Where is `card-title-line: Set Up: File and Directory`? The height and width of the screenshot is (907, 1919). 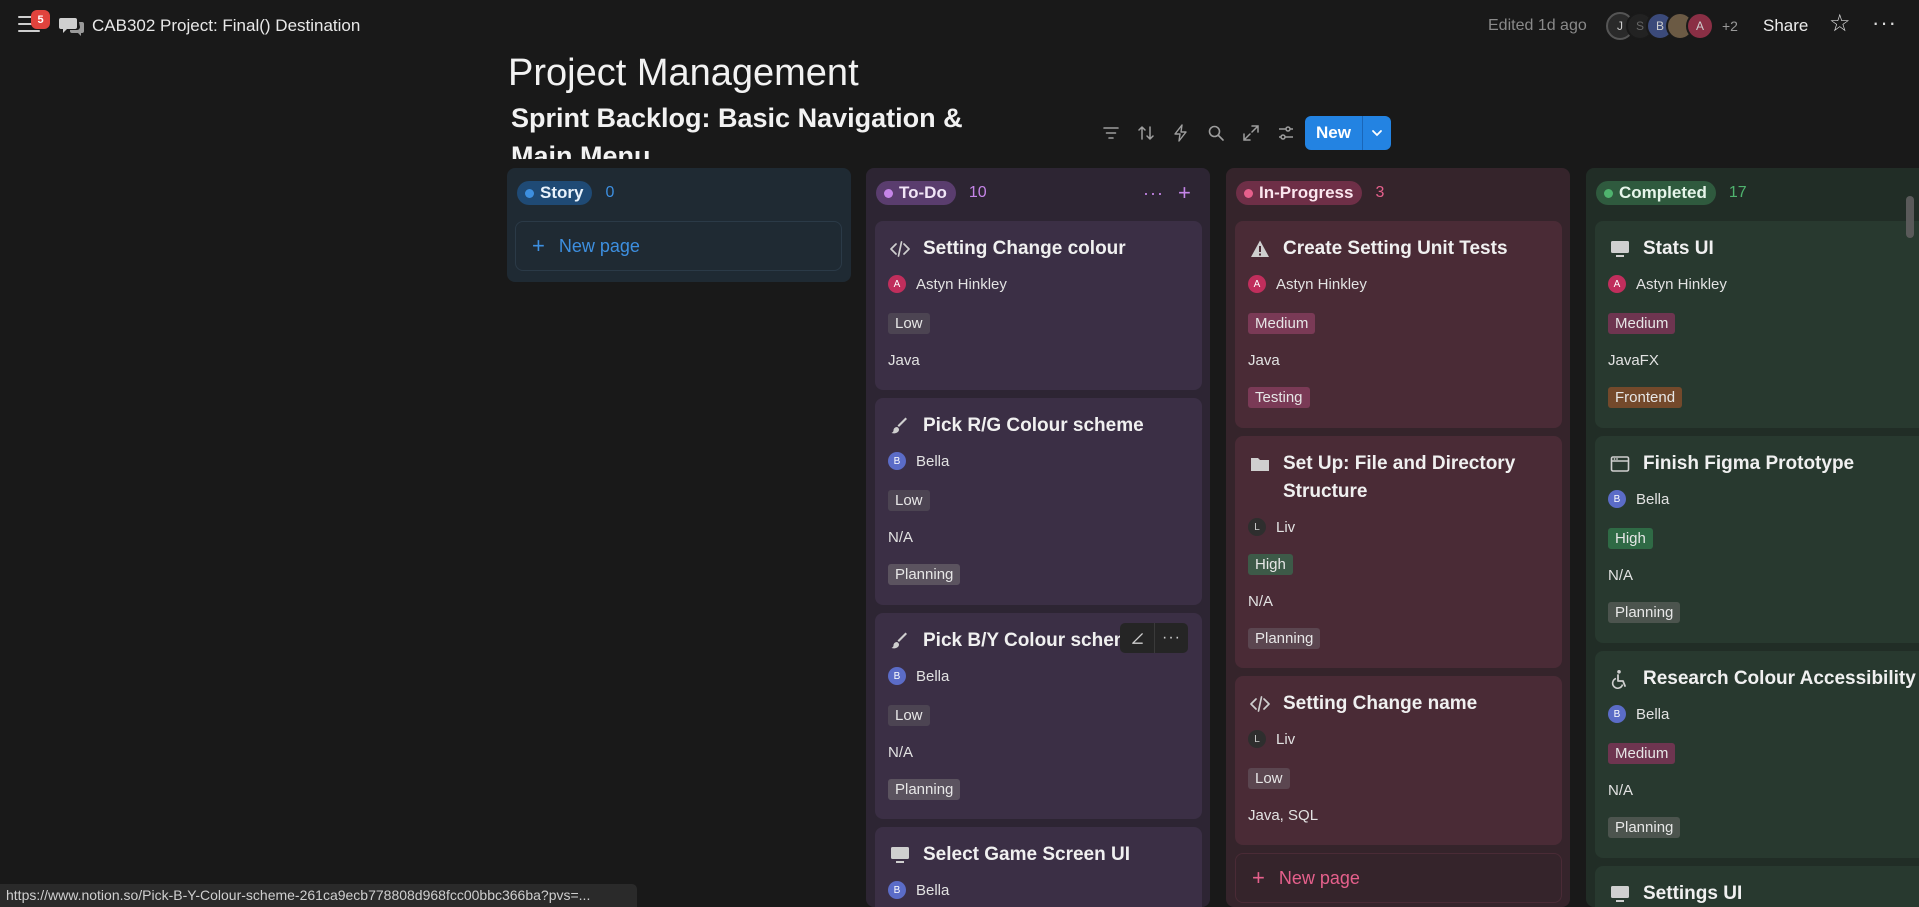 card-title-line: Set Up: File and Directory is located at coordinates (1399, 463).